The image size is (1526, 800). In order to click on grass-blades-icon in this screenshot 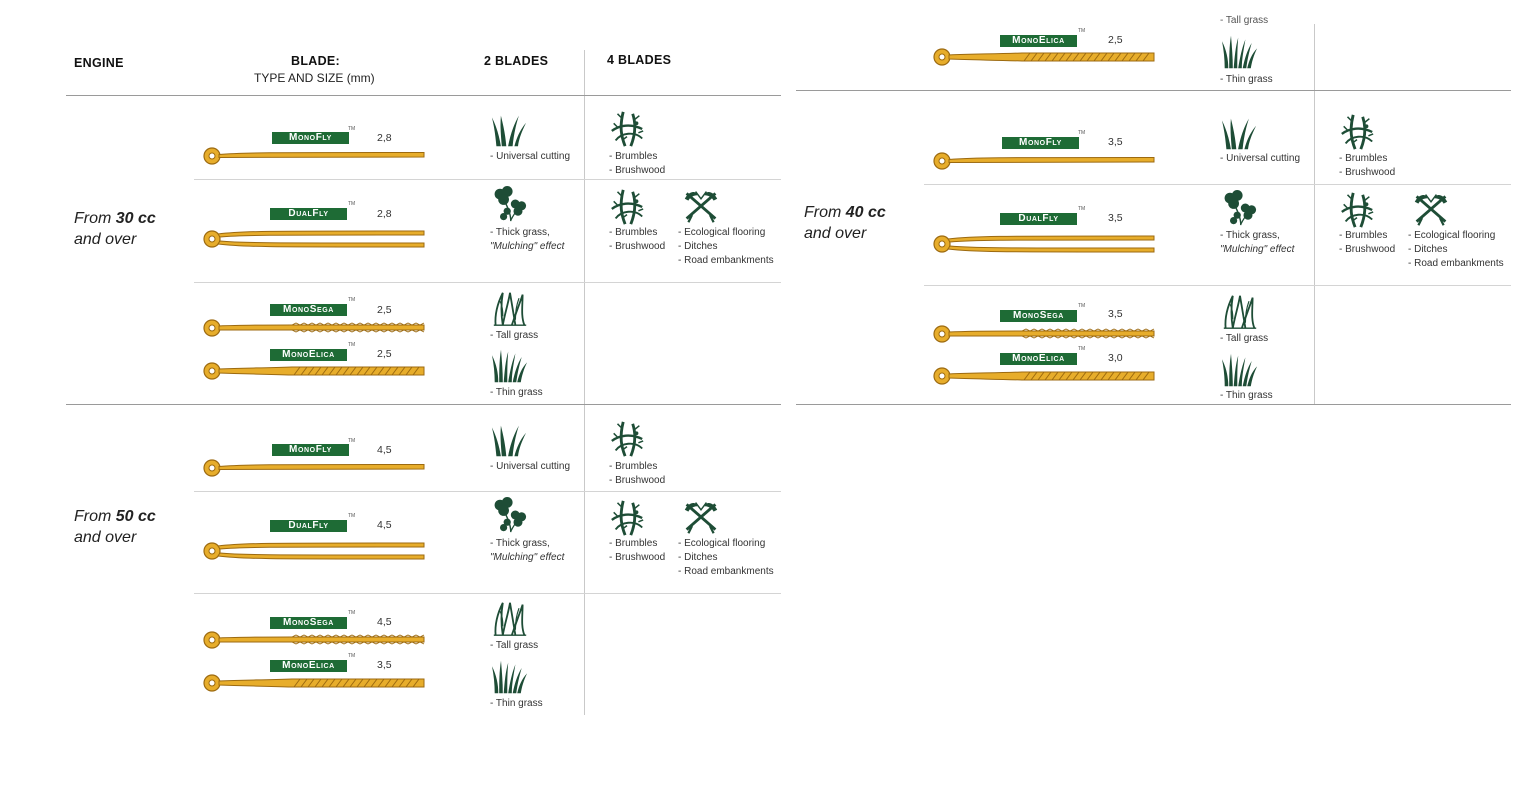, I will do `click(509, 440)`.